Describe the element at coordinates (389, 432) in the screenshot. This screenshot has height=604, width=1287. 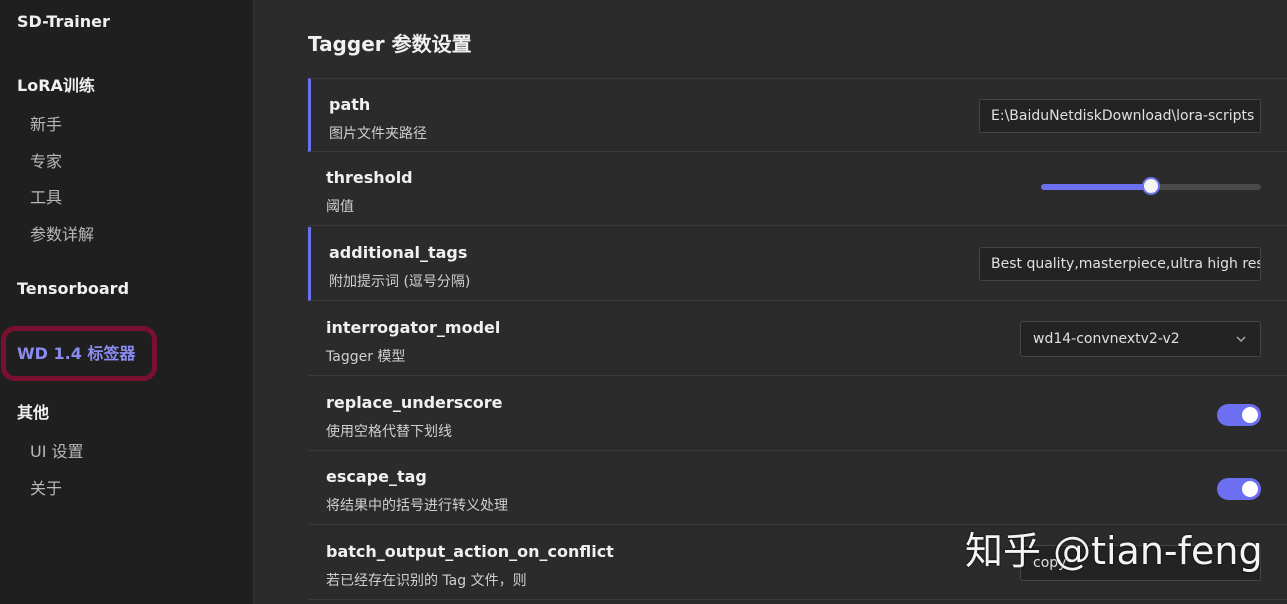
I see `row-description: 使用空格代替下划线` at that location.